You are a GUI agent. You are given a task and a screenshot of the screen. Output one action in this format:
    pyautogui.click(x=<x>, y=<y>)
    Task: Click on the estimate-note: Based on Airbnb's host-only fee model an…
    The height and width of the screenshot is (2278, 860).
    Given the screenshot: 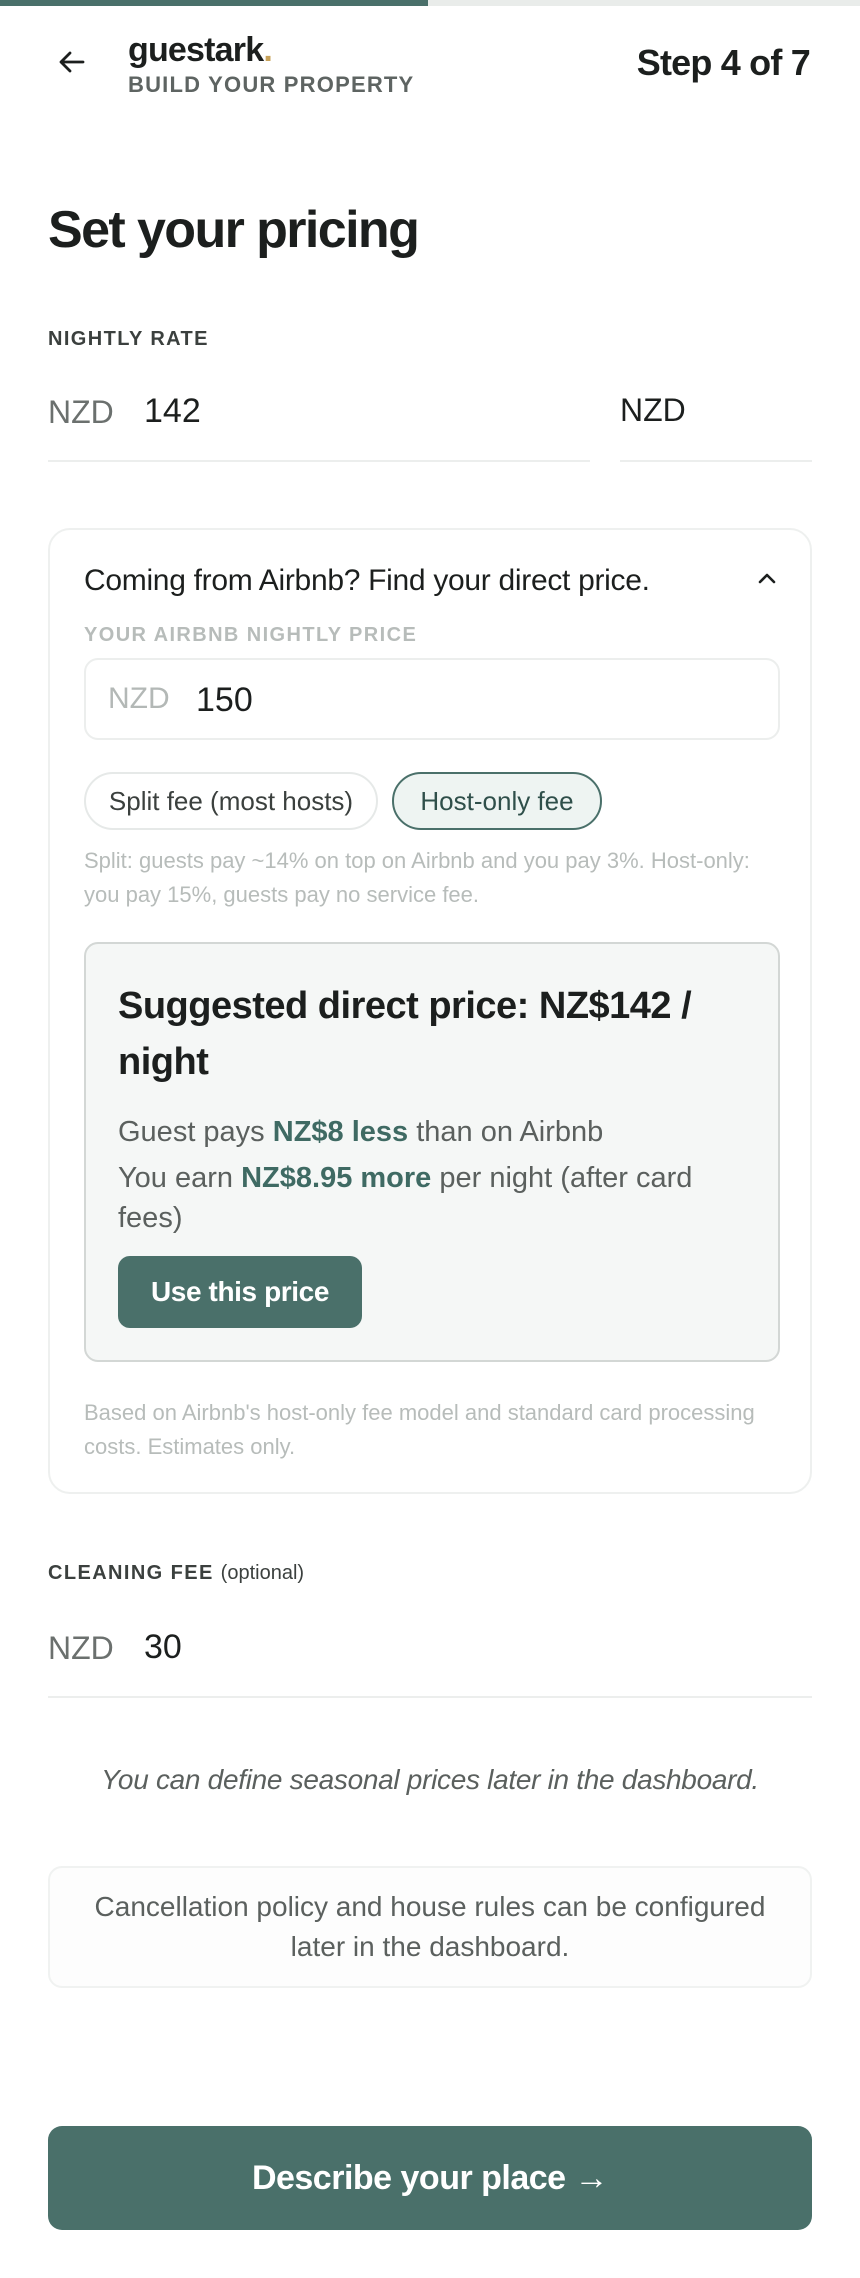 What is the action you would take?
    pyautogui.click(x=419, y=1429)
    